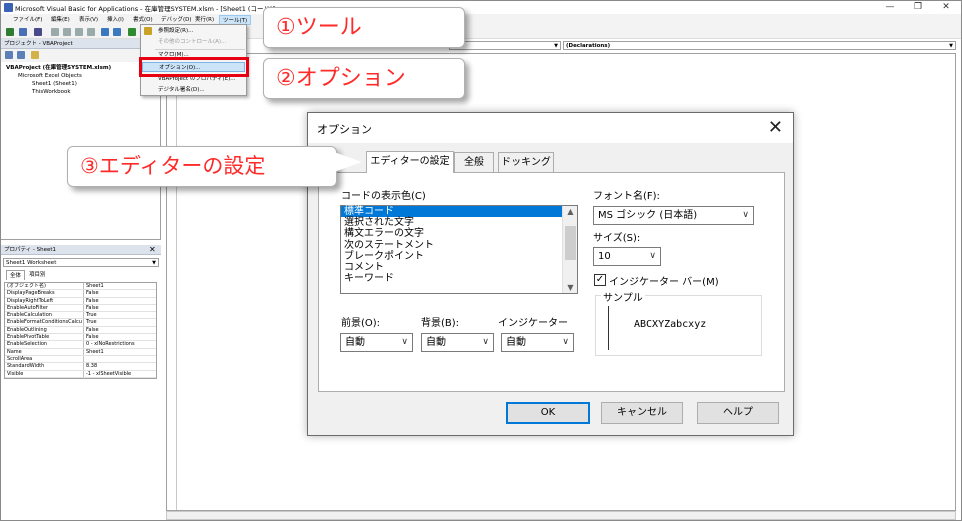 The image size is (962, 521). Describe the element at coordinates (23, 32) in the screenshot. I see `insert-module-icon` at that location.